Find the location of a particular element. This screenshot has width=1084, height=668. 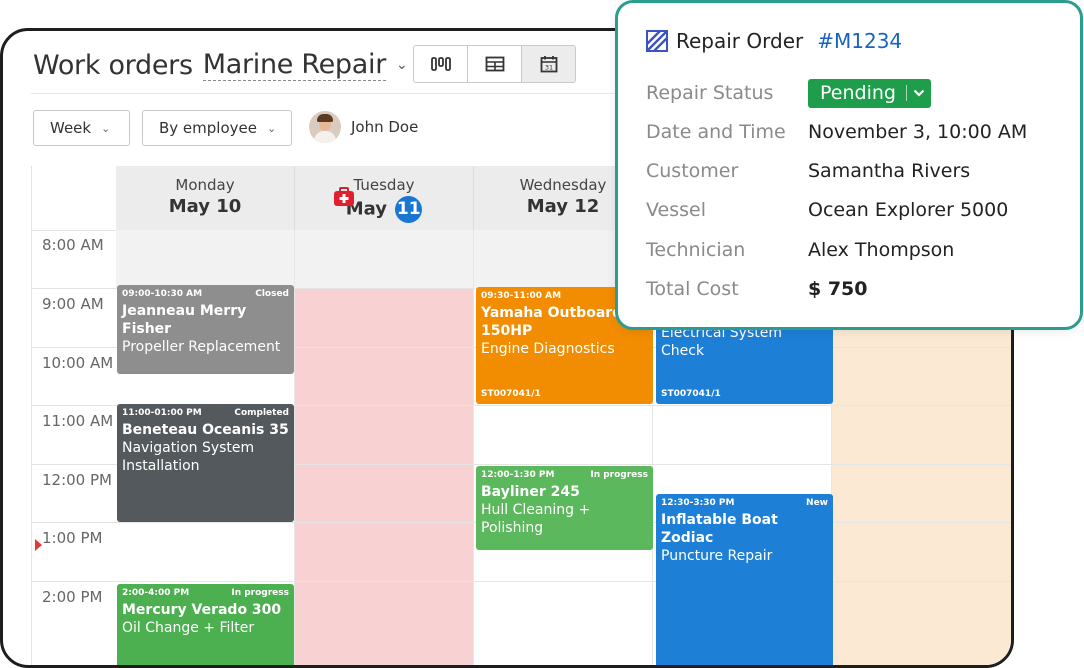

vessel-value: Ocean Explorer 5000 is located at coordinates (908, 210).